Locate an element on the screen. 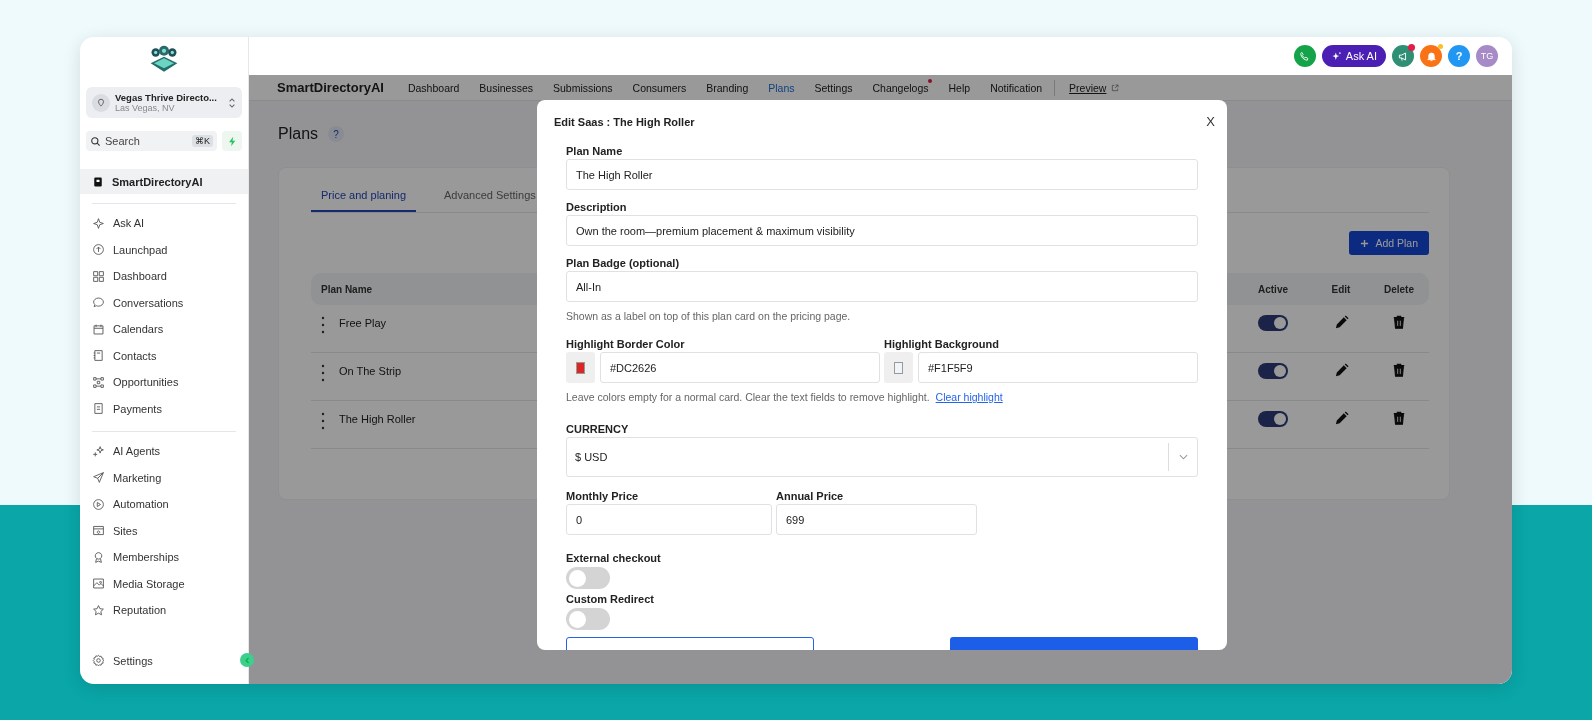  sidebar-item: Automation is located at coordinates (164, 504).